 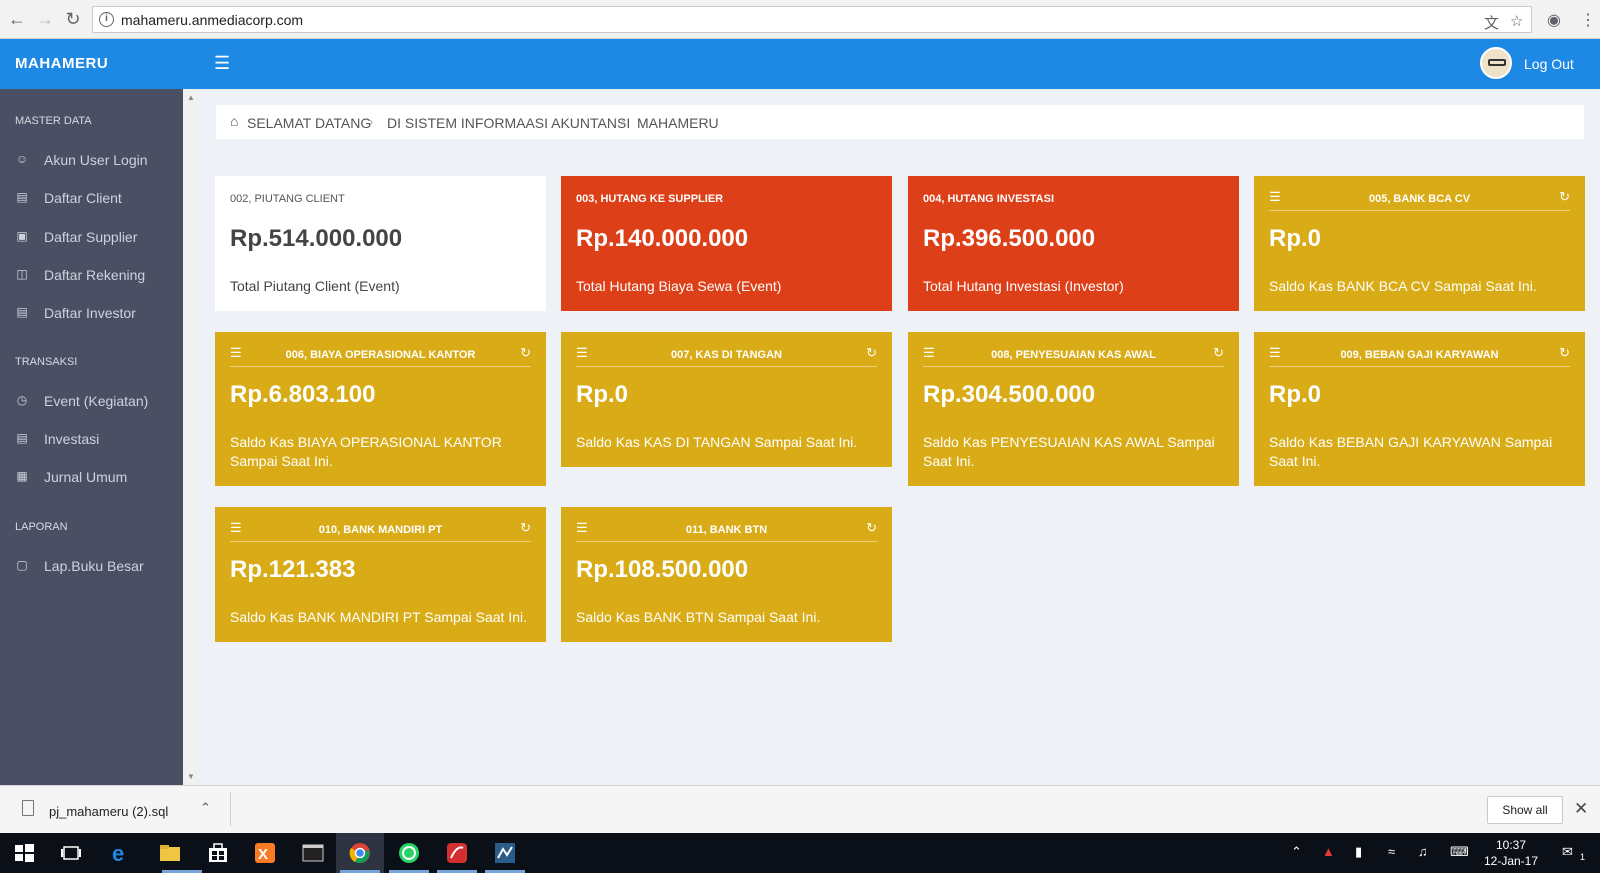 I want to click on bank-icon: ▤, so click(x=22, y=197).